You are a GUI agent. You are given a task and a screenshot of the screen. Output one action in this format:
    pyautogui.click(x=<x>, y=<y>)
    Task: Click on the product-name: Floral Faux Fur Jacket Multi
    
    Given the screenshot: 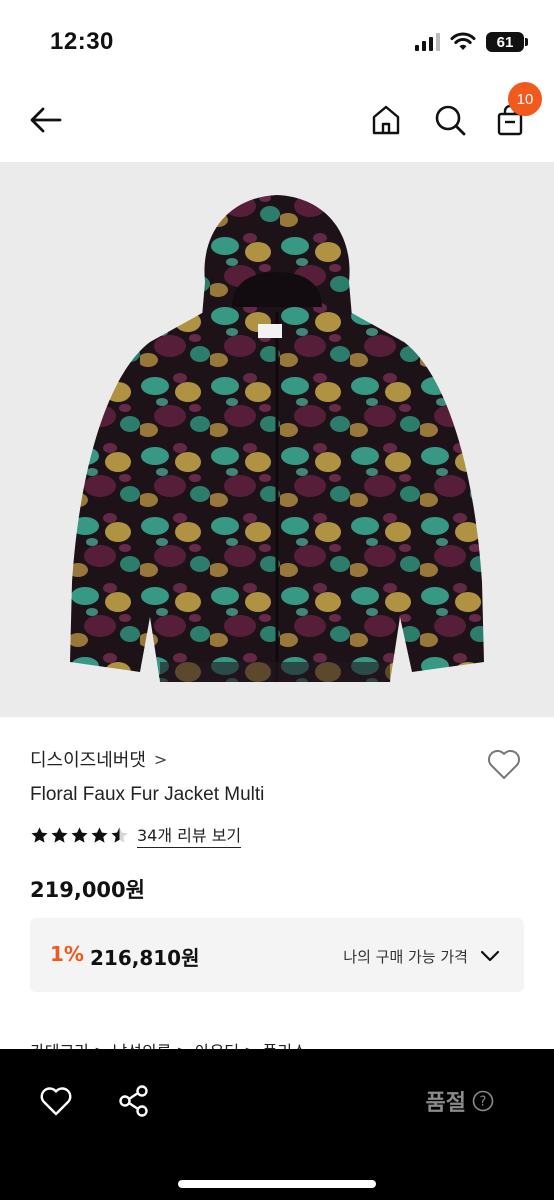 What is the action you would take?
    pyautogui.click(x=147, y=794)
    